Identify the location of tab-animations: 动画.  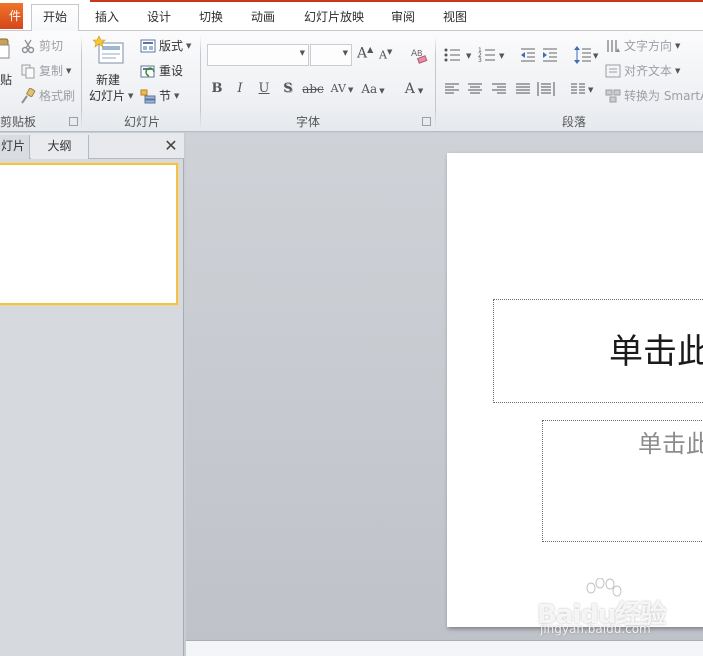
(263, 18).